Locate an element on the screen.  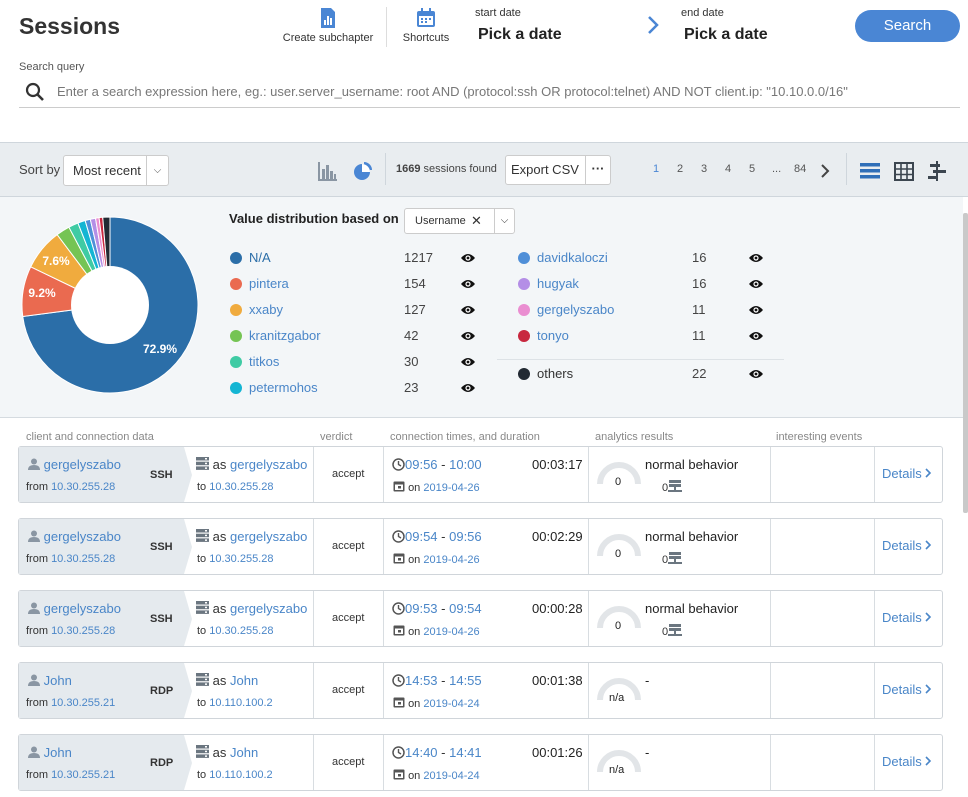
chevron-right-icon is located at coordinates (928, 761).